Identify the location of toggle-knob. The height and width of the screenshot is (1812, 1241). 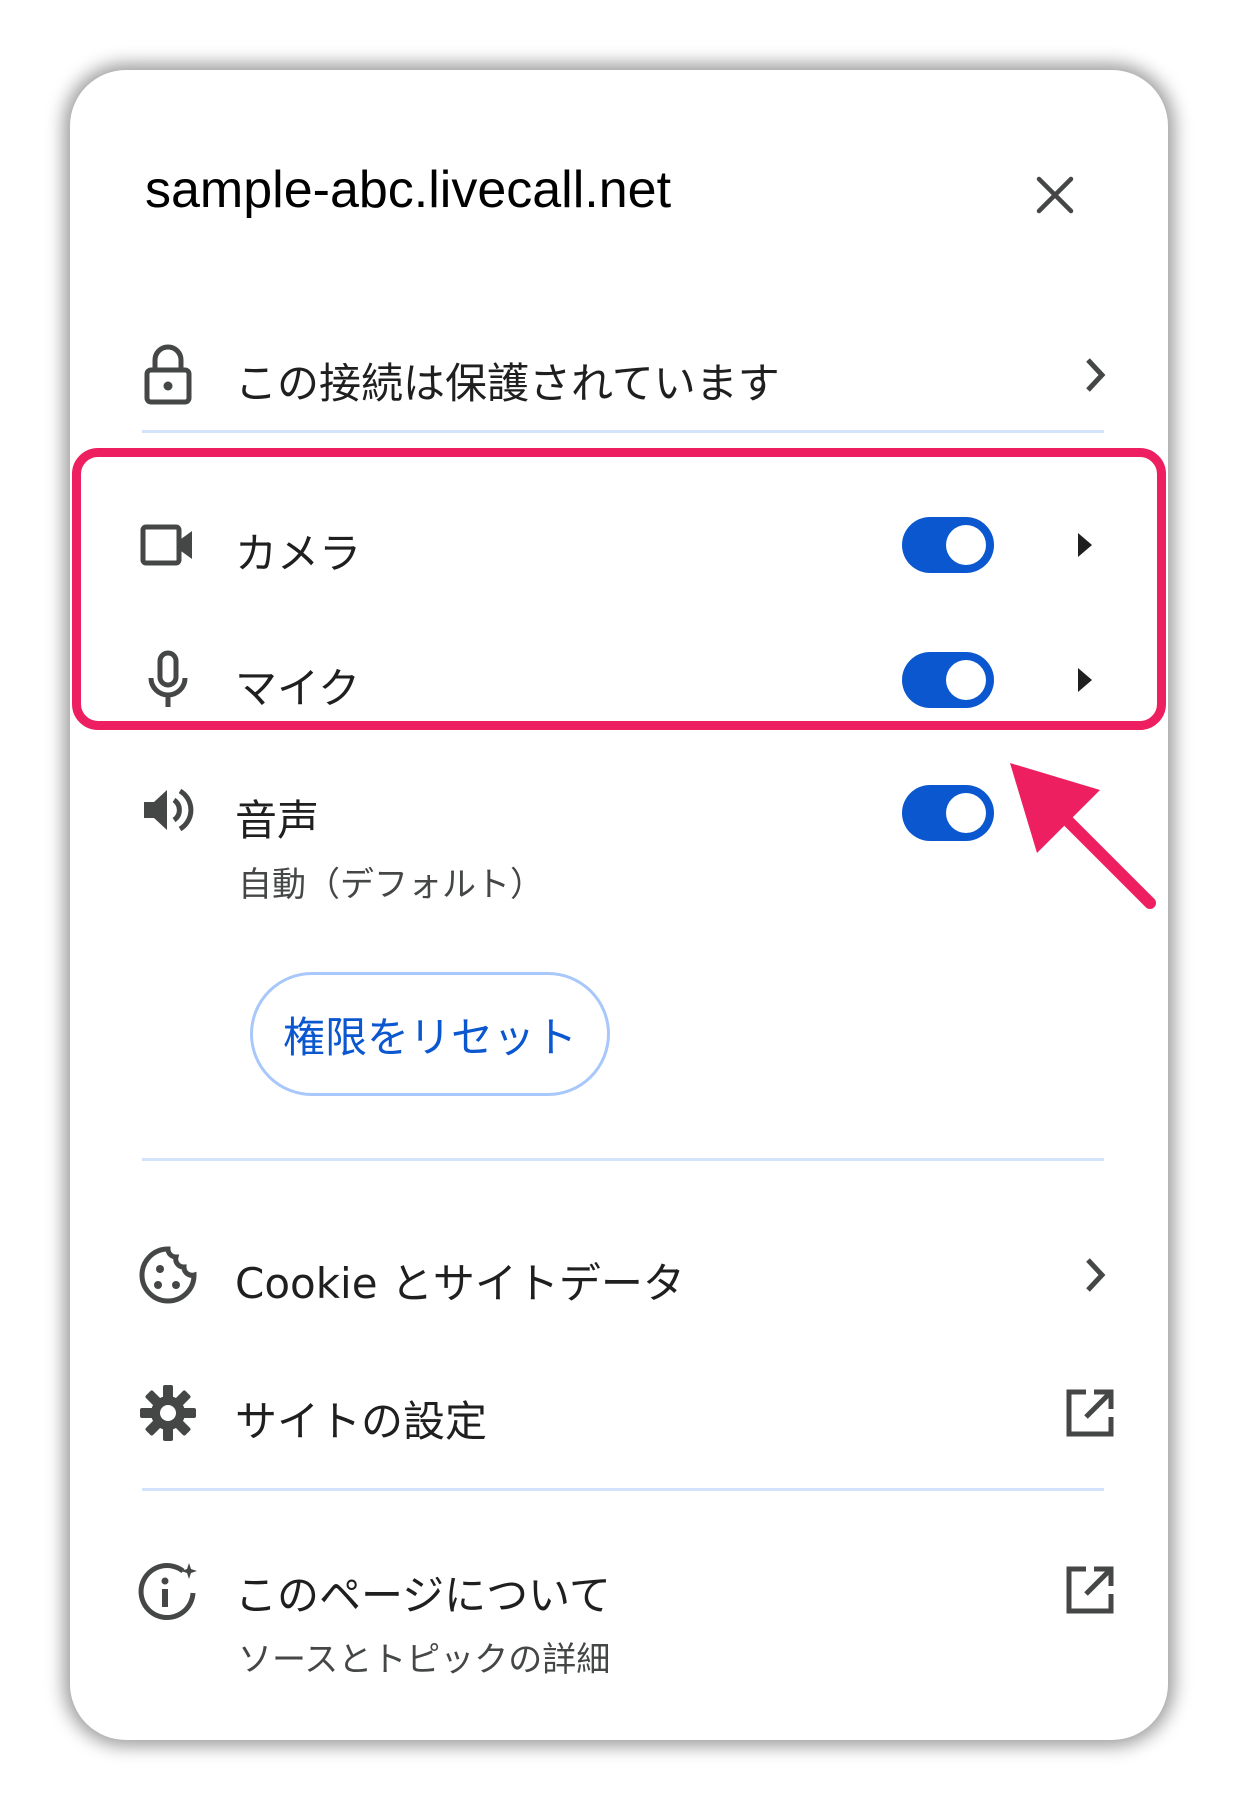
(966, 813).